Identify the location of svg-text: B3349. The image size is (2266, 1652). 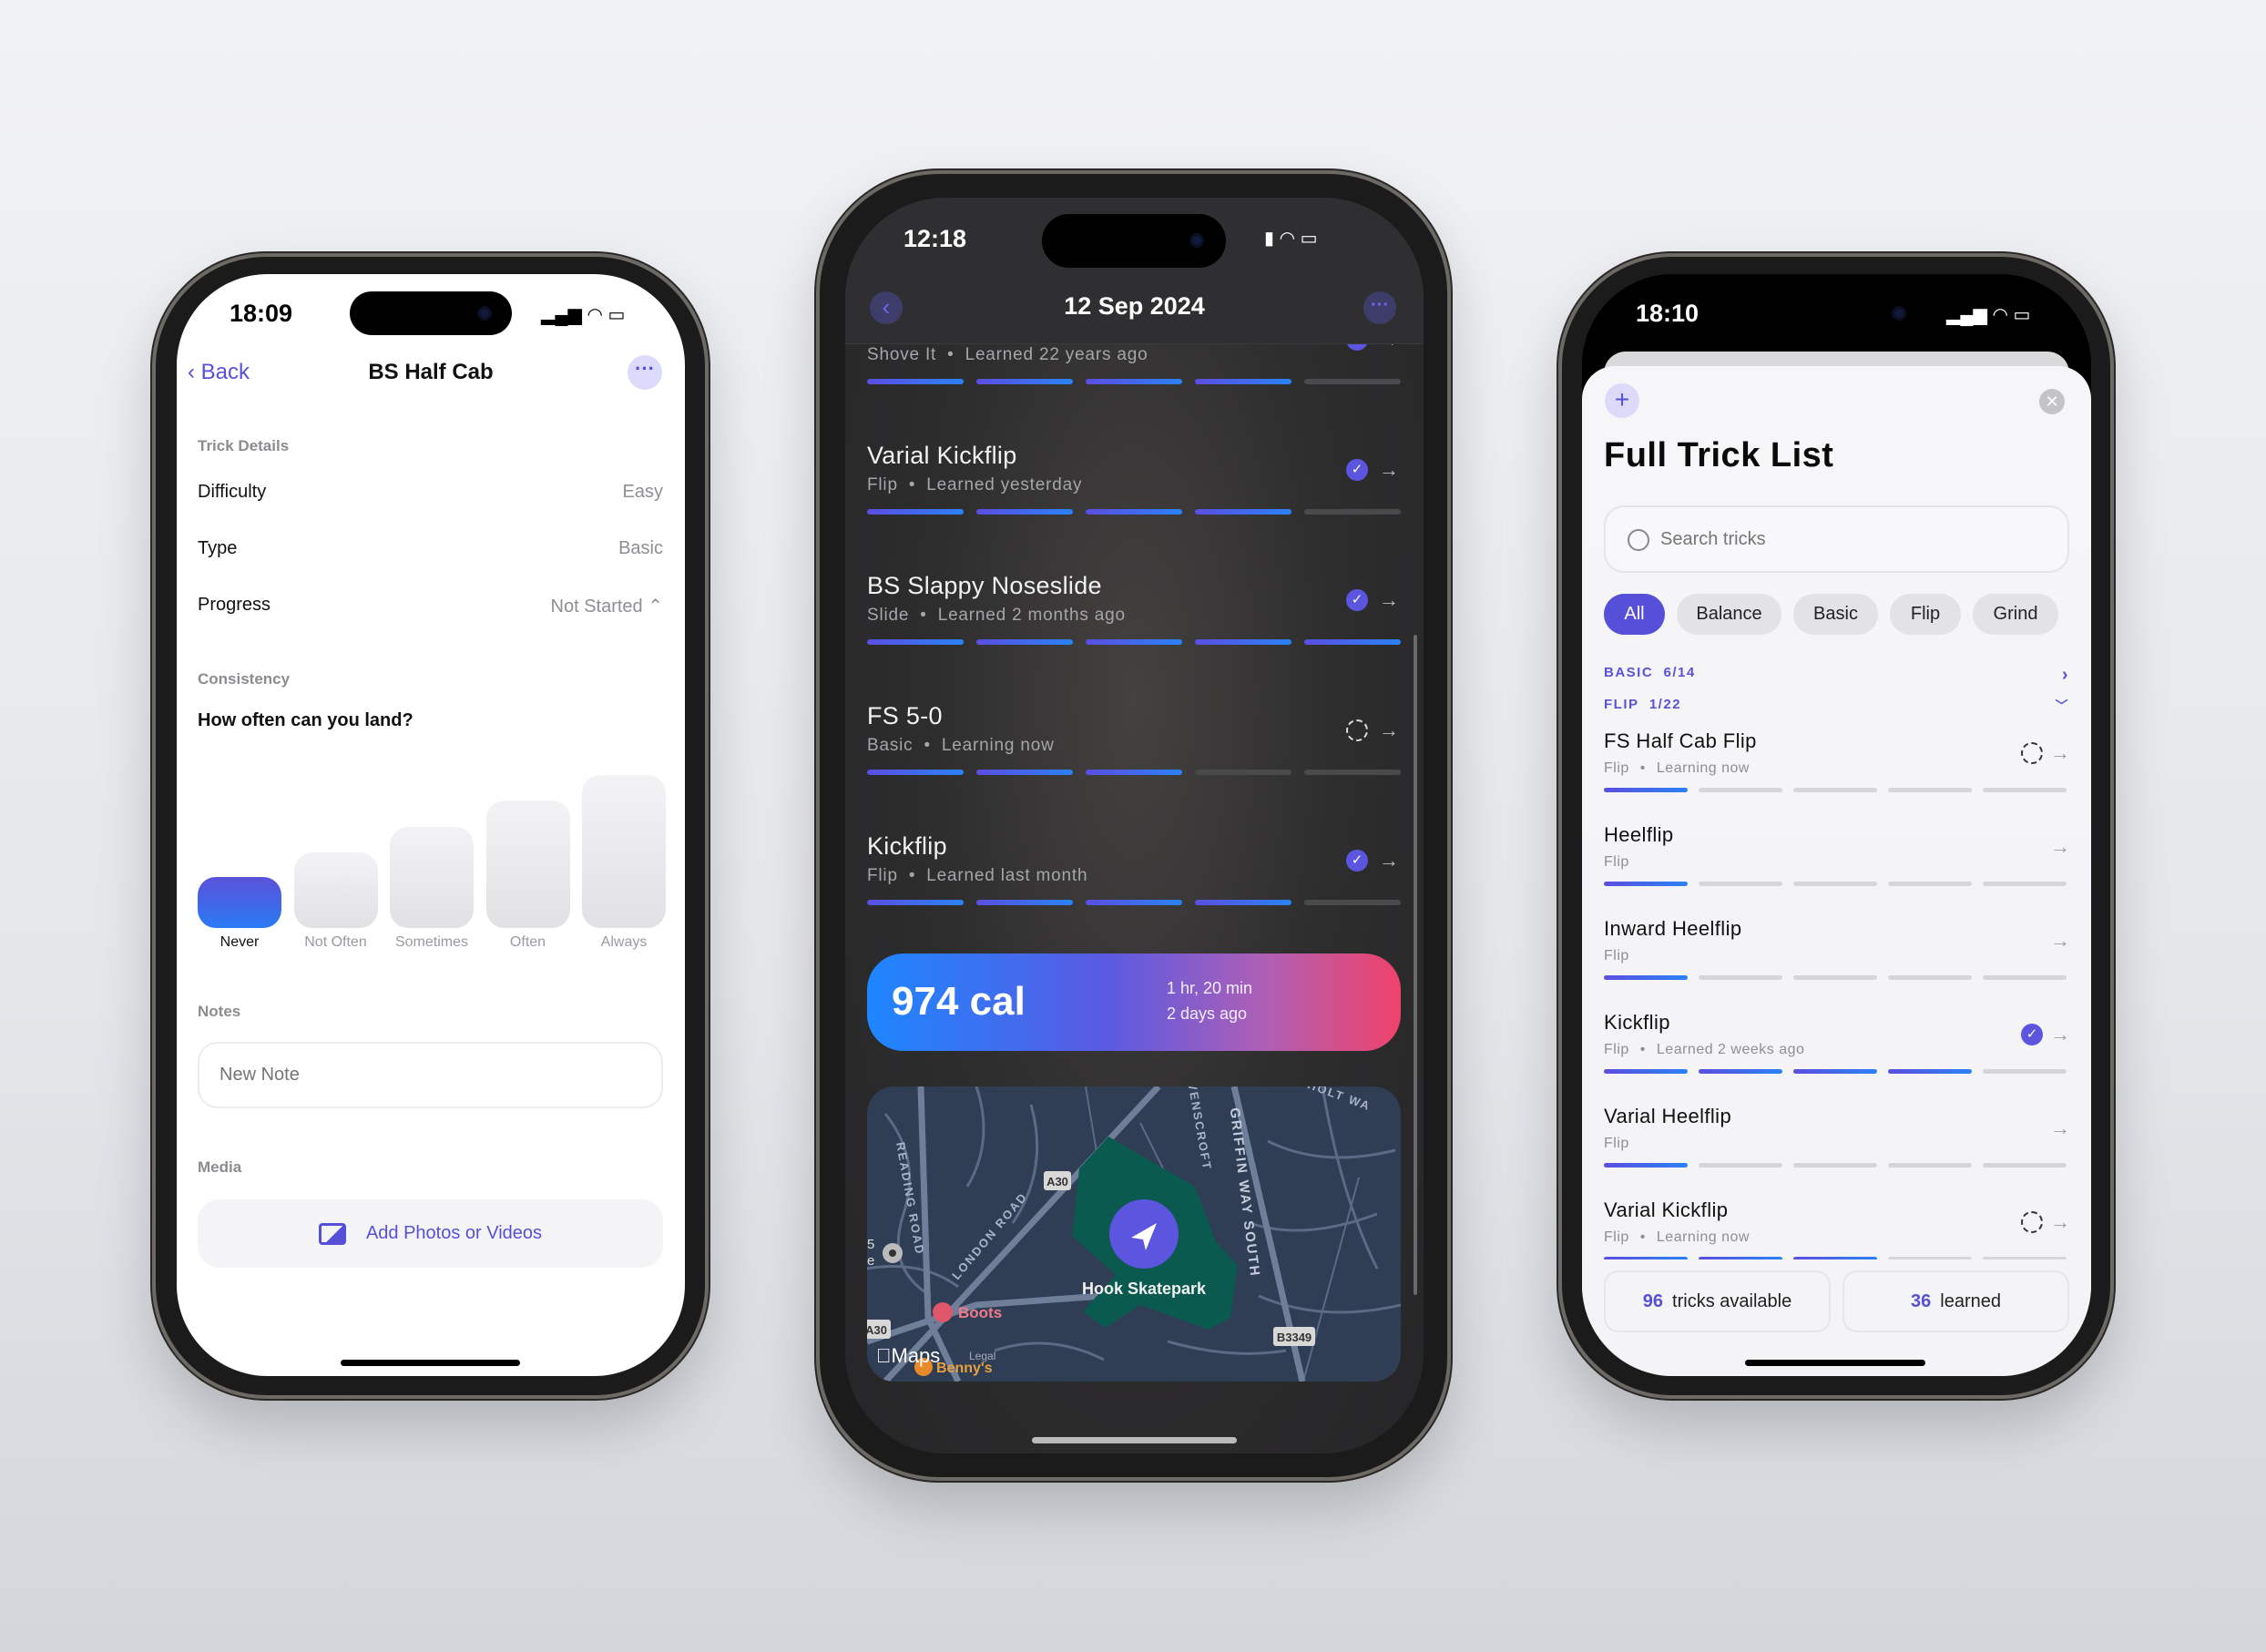
(1294, 1337).